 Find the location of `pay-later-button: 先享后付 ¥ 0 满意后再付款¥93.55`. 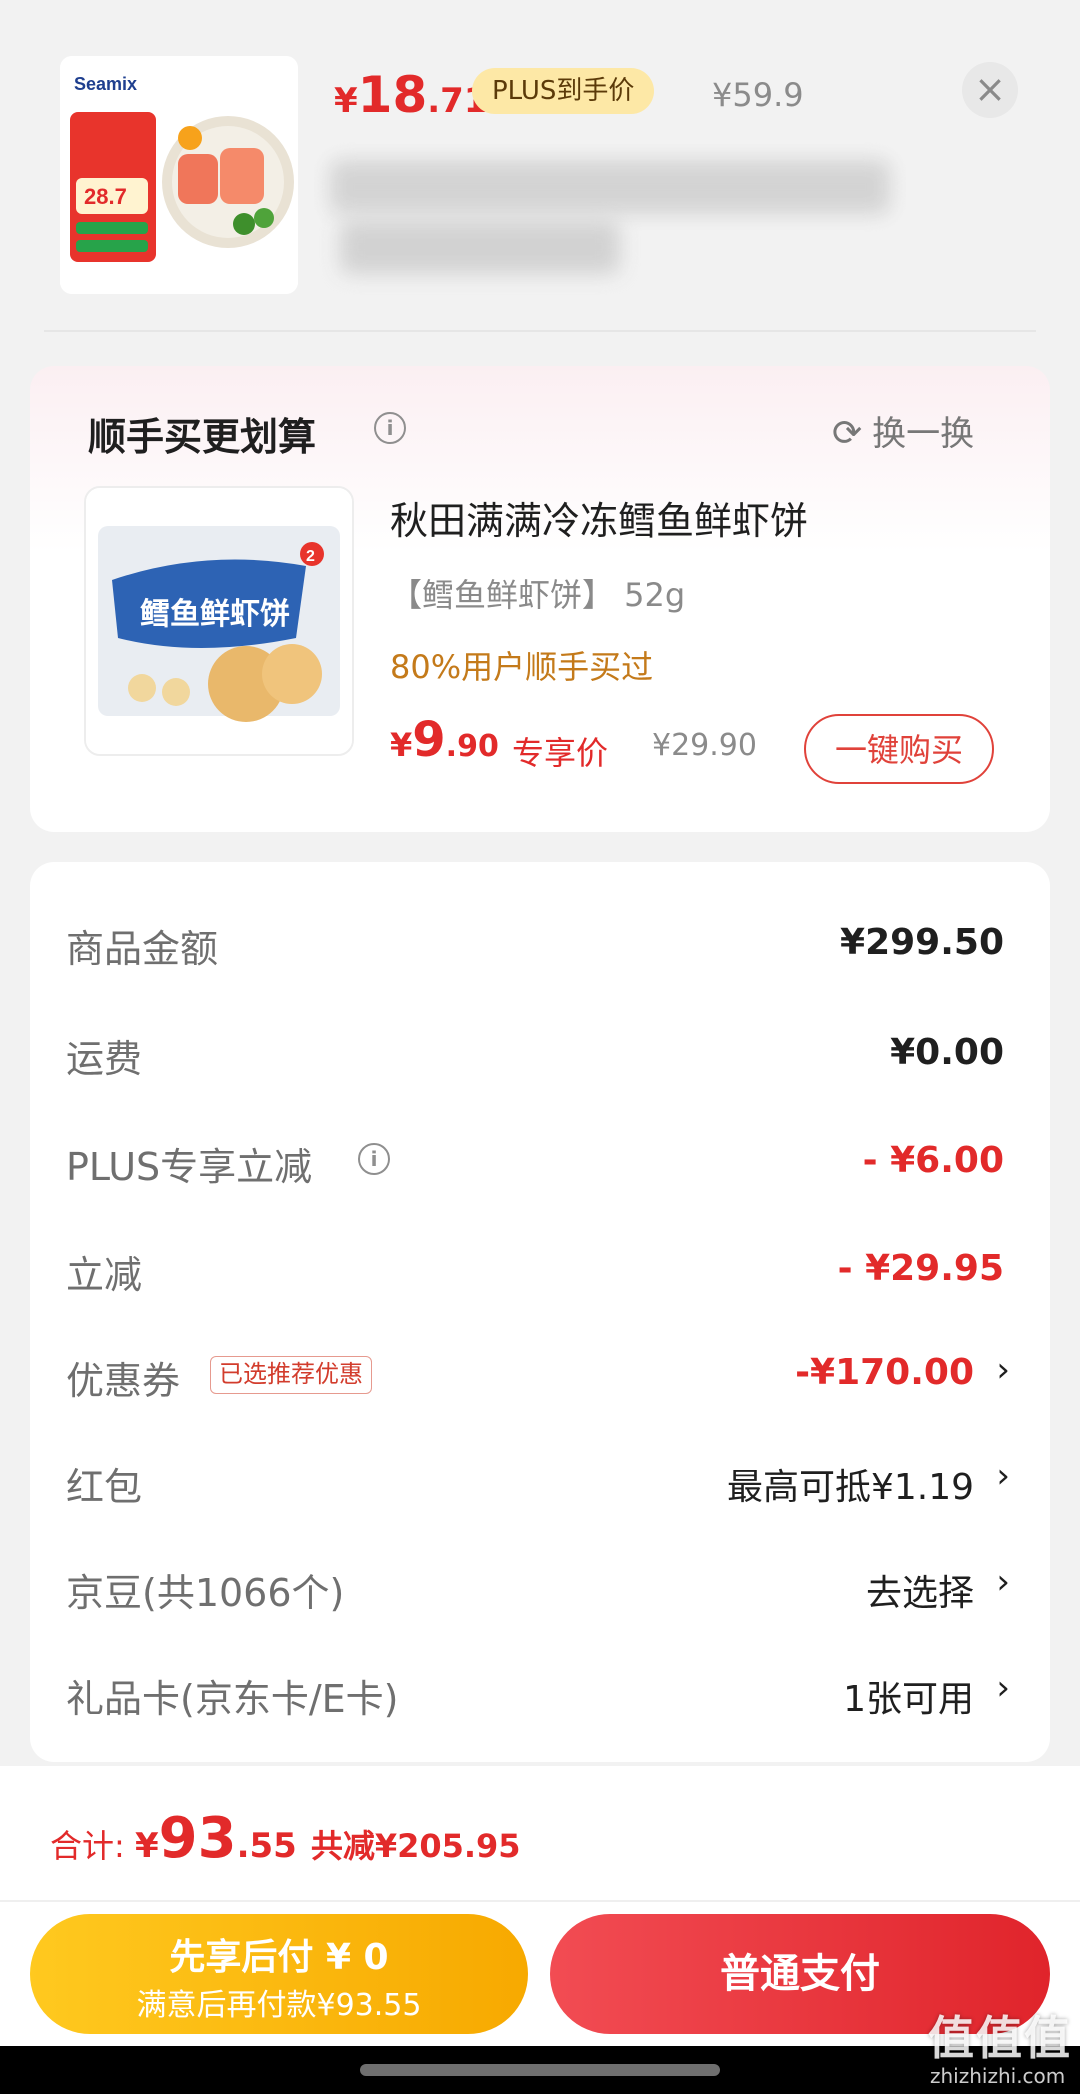

pay-later-button: 先享后付 ¥ 0 满意后再付款¥93.55 is located at coordinates (279, 1974).